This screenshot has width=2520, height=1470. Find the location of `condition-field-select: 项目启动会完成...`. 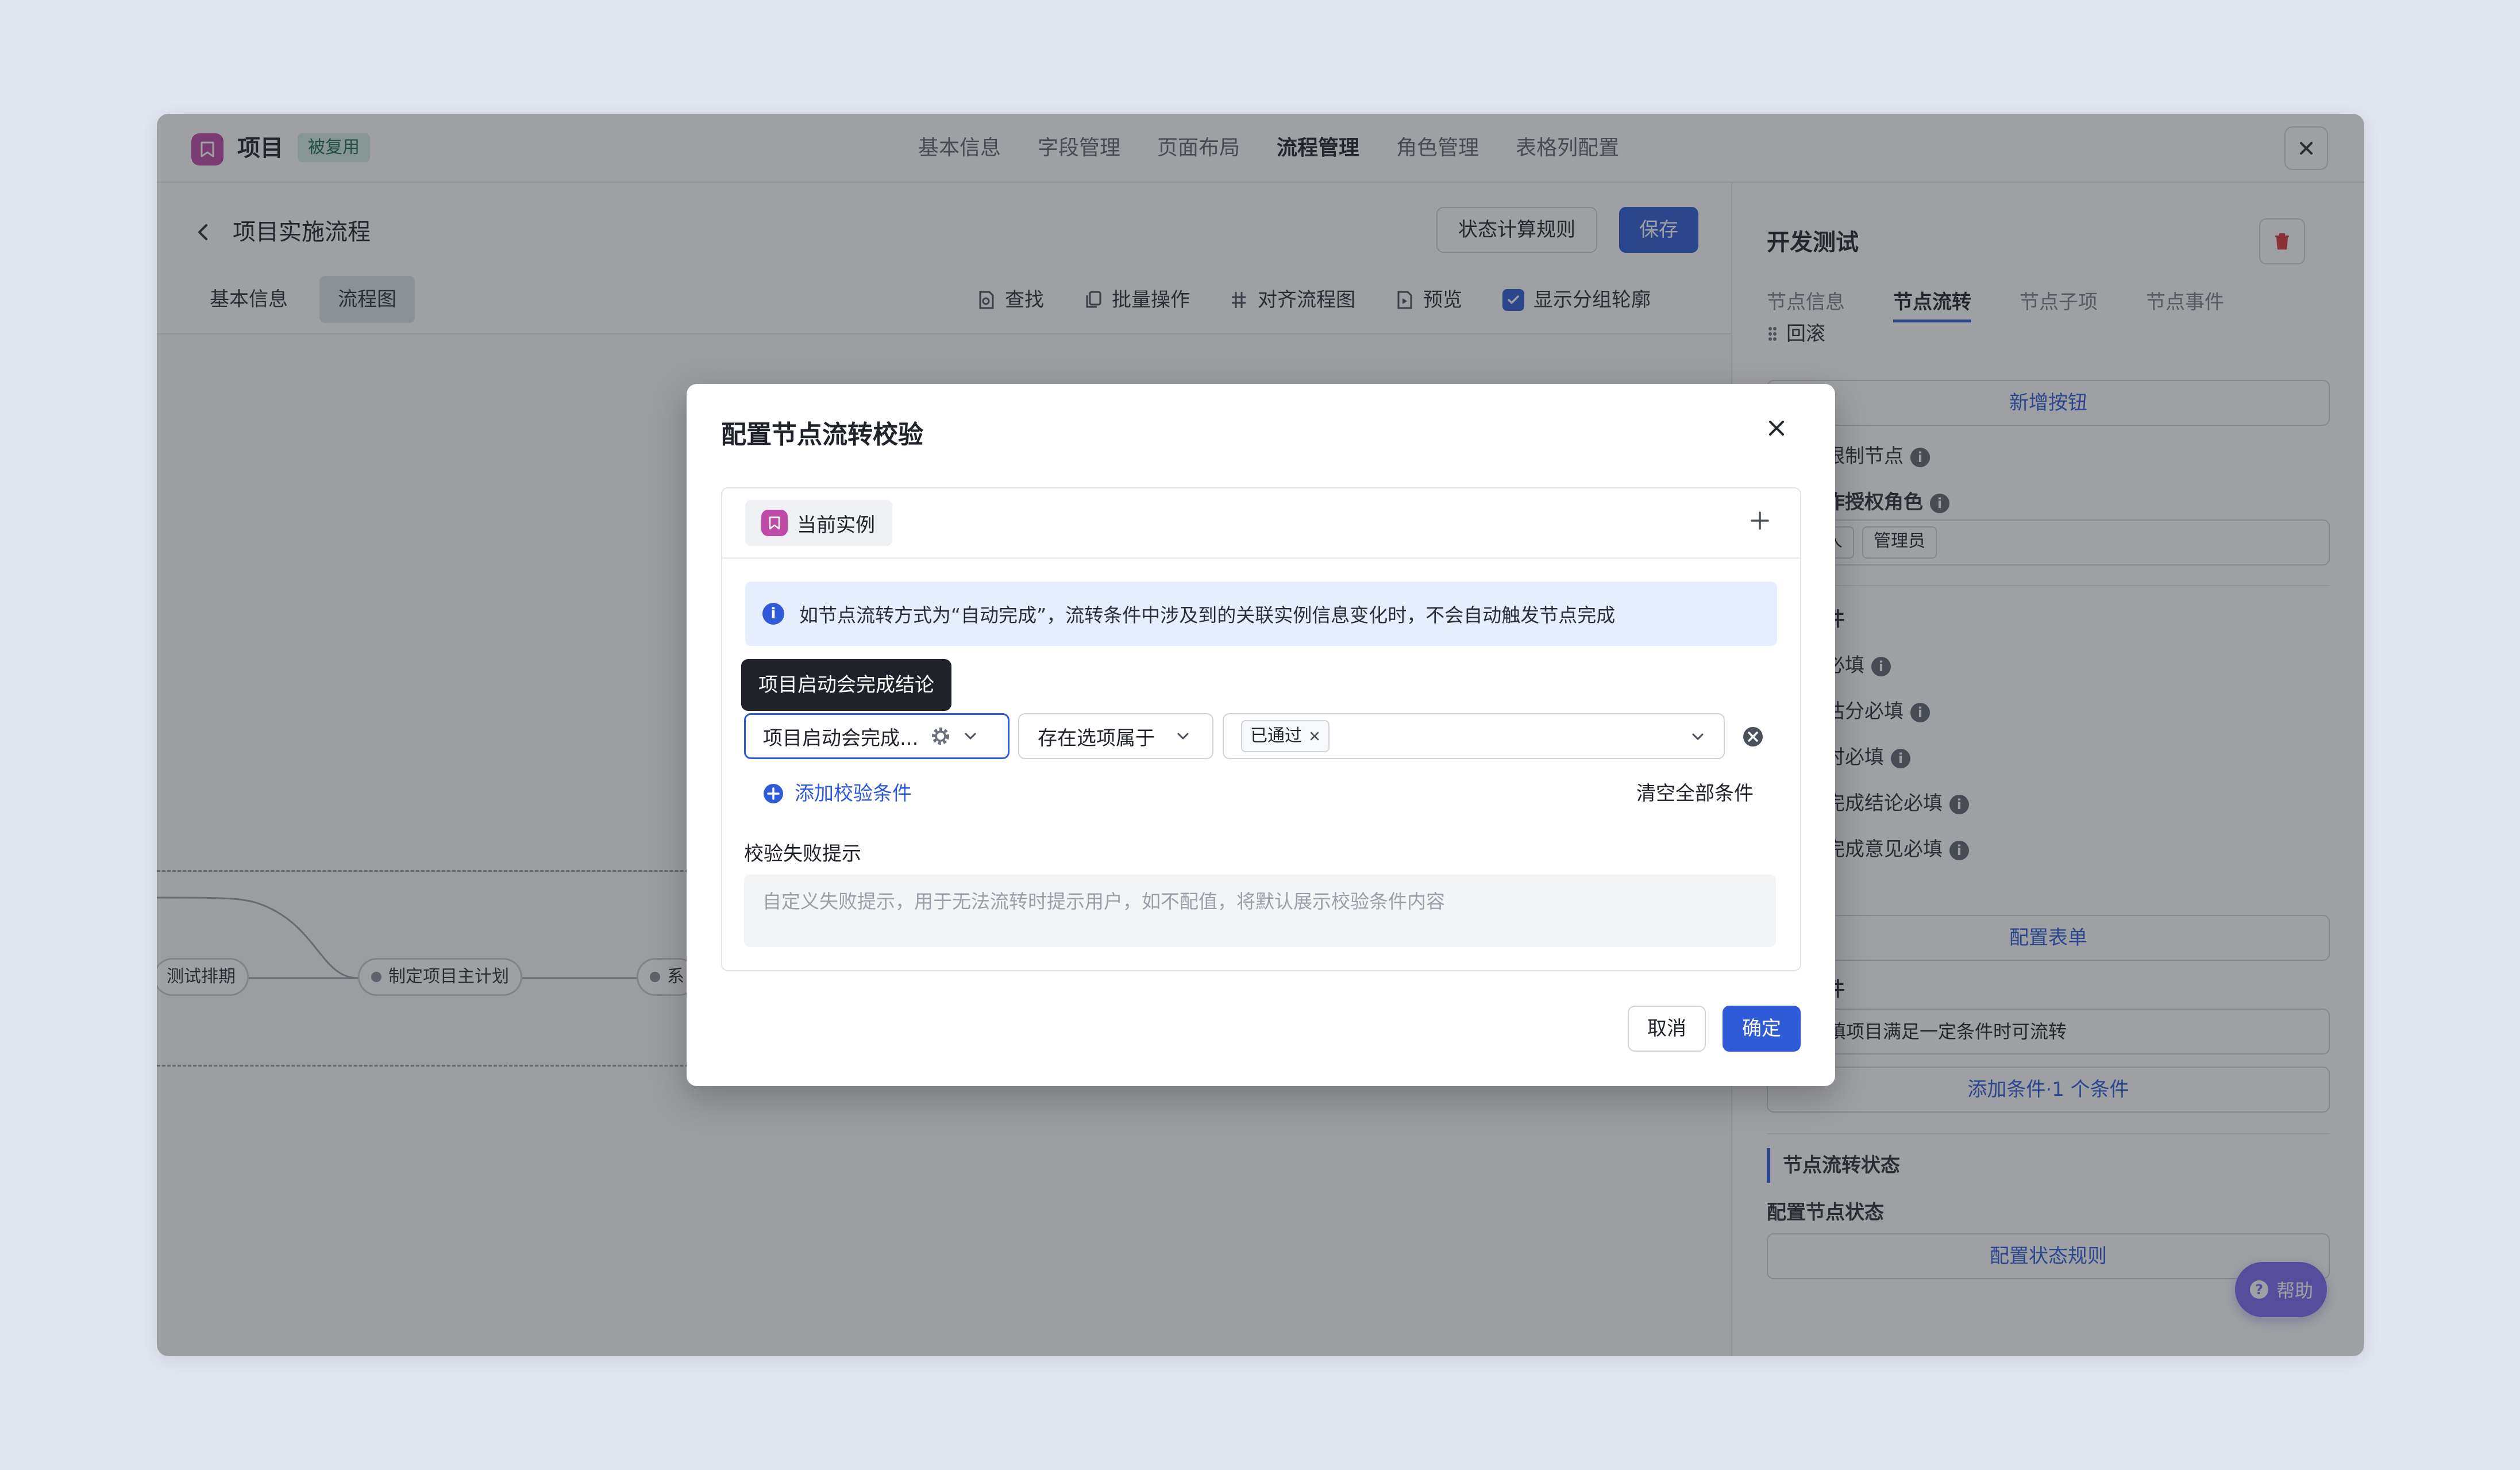

condition-field-select: 项目启动会完成... is located at coordinates (877, 736).